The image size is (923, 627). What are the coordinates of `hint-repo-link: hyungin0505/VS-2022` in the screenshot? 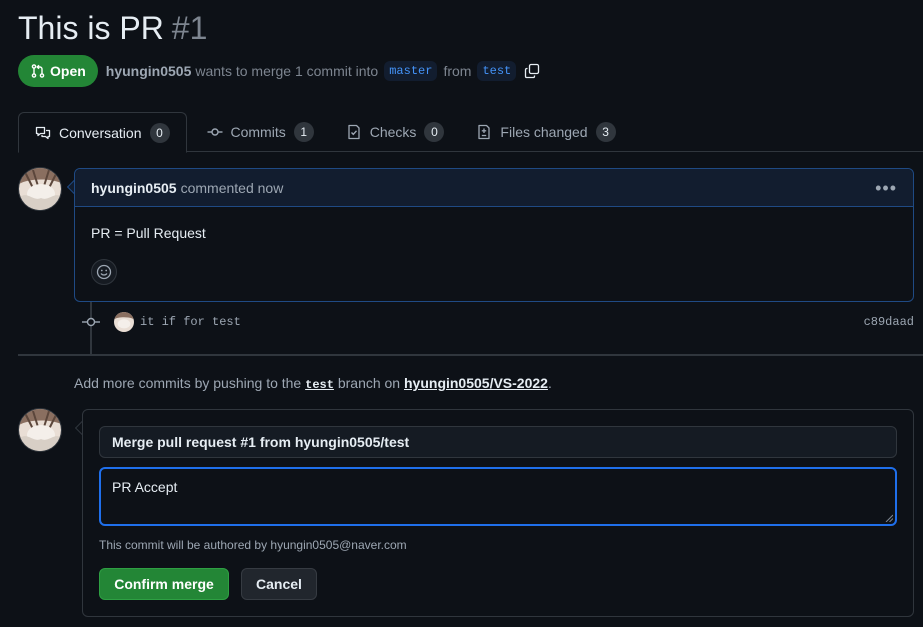 It's located at (476, 383).